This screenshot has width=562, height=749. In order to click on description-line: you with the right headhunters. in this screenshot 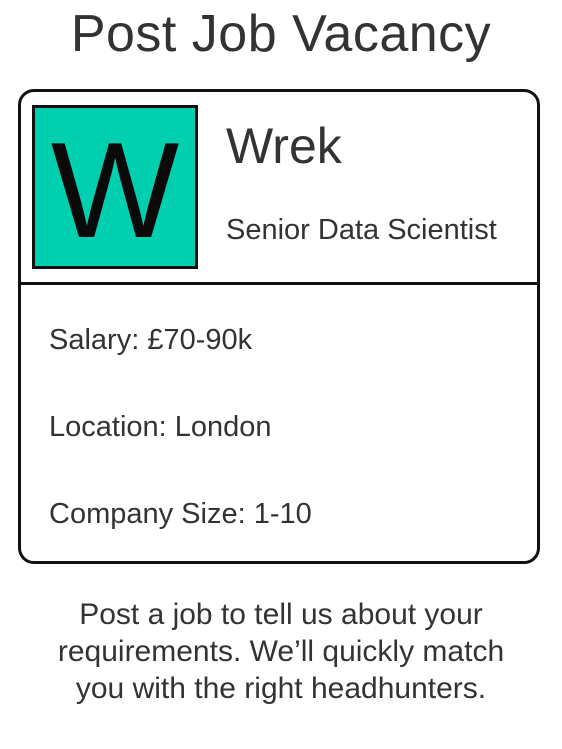, I will do `click(281, 688)`.